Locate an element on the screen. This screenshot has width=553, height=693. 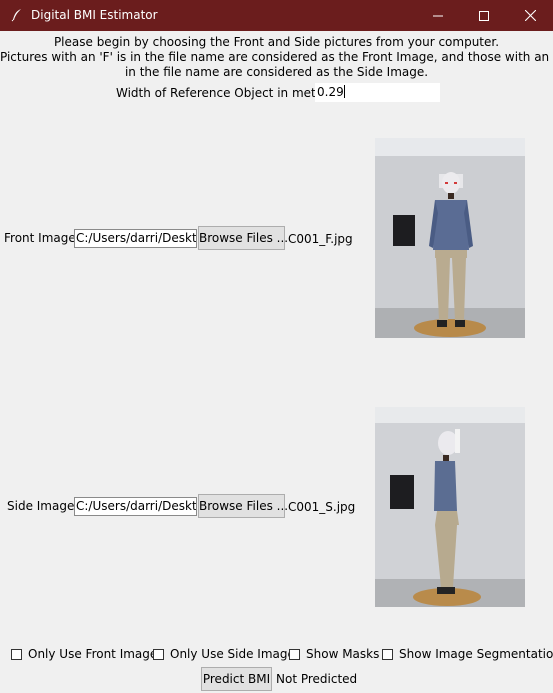
front-image-path-input: C:/Users/darri/Desktop is located at coordinates (135, 238).